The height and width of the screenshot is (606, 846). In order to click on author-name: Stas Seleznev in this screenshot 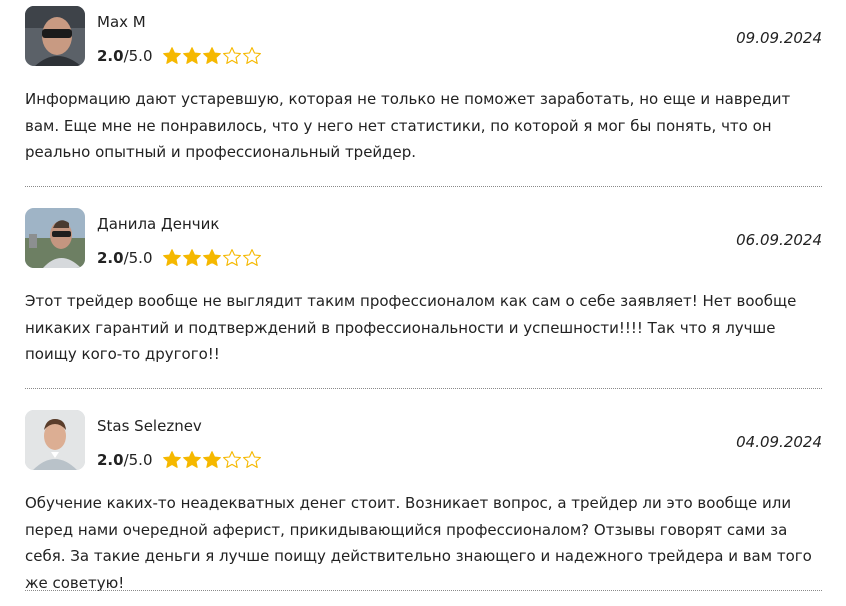, I will do `click(149, 426)`.